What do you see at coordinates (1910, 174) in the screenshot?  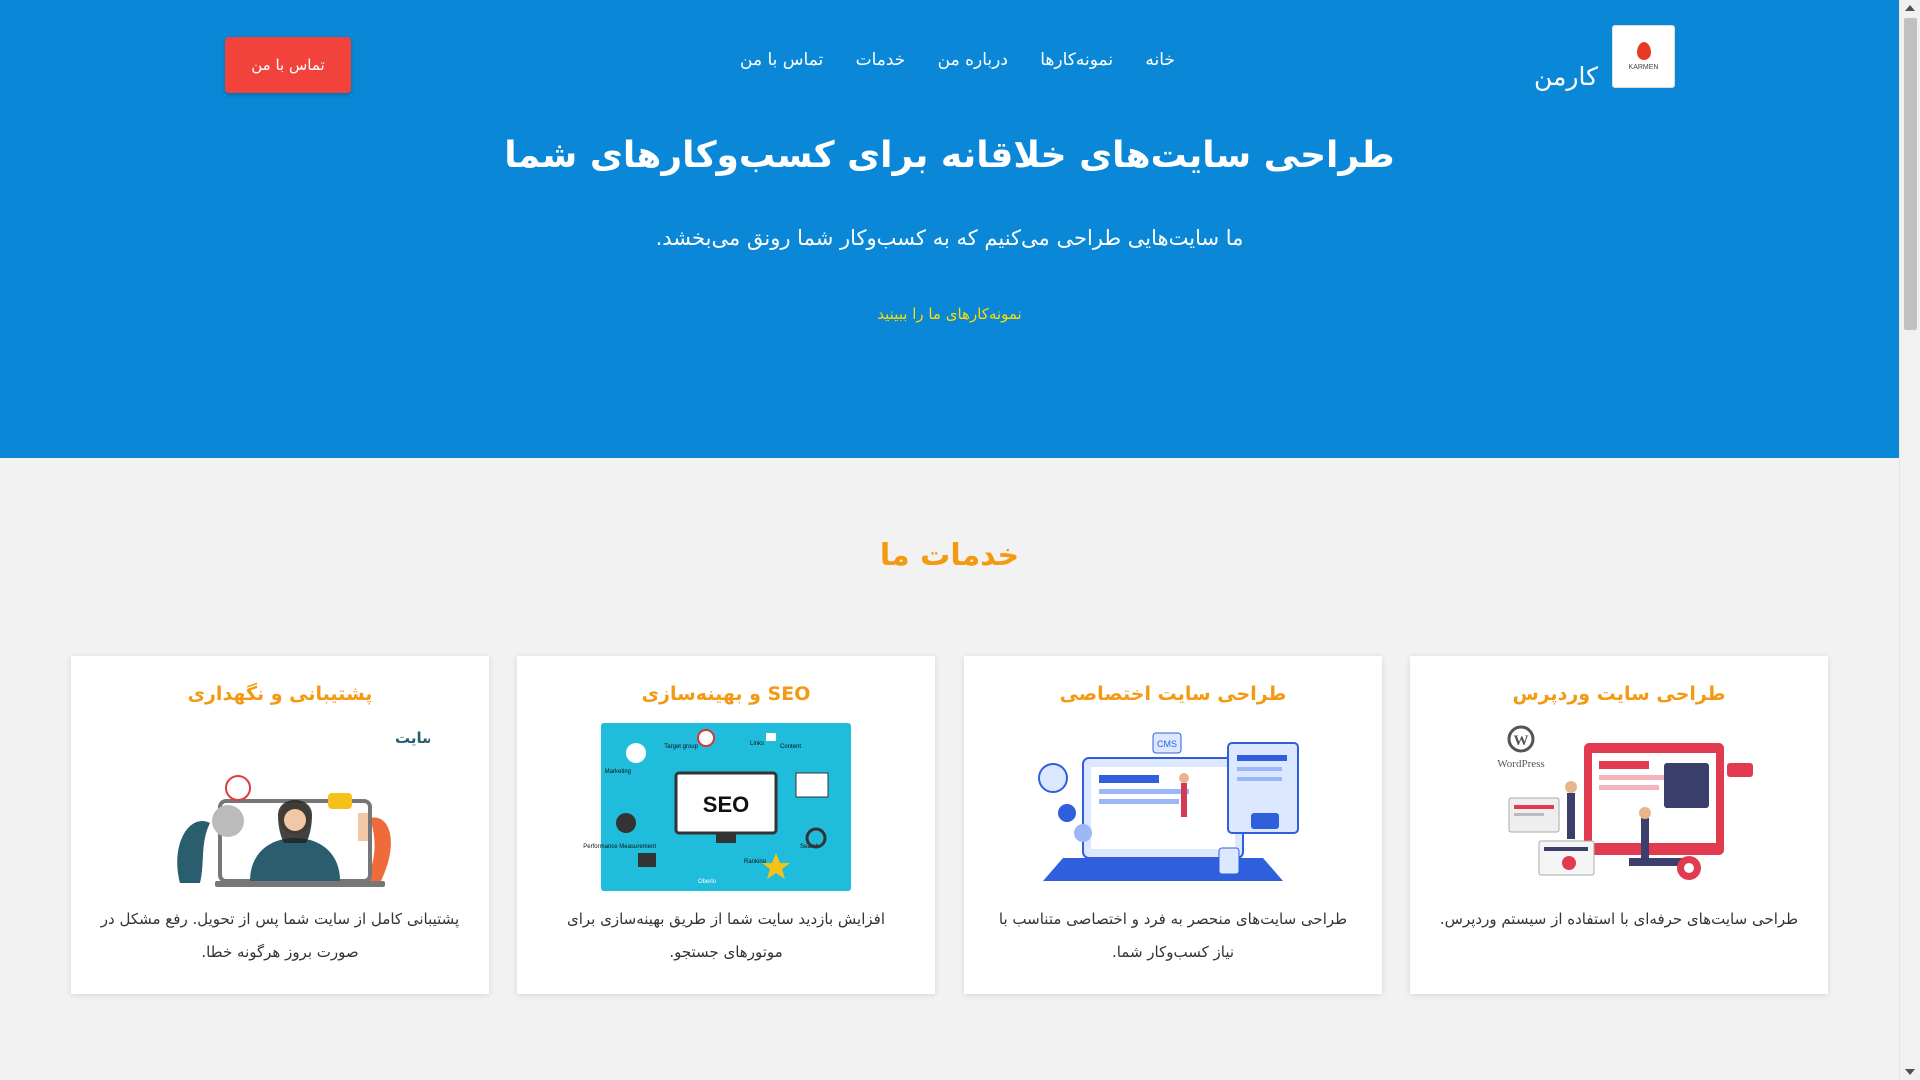 I see `scroll-thumb` at bounding box center [1910, 174].